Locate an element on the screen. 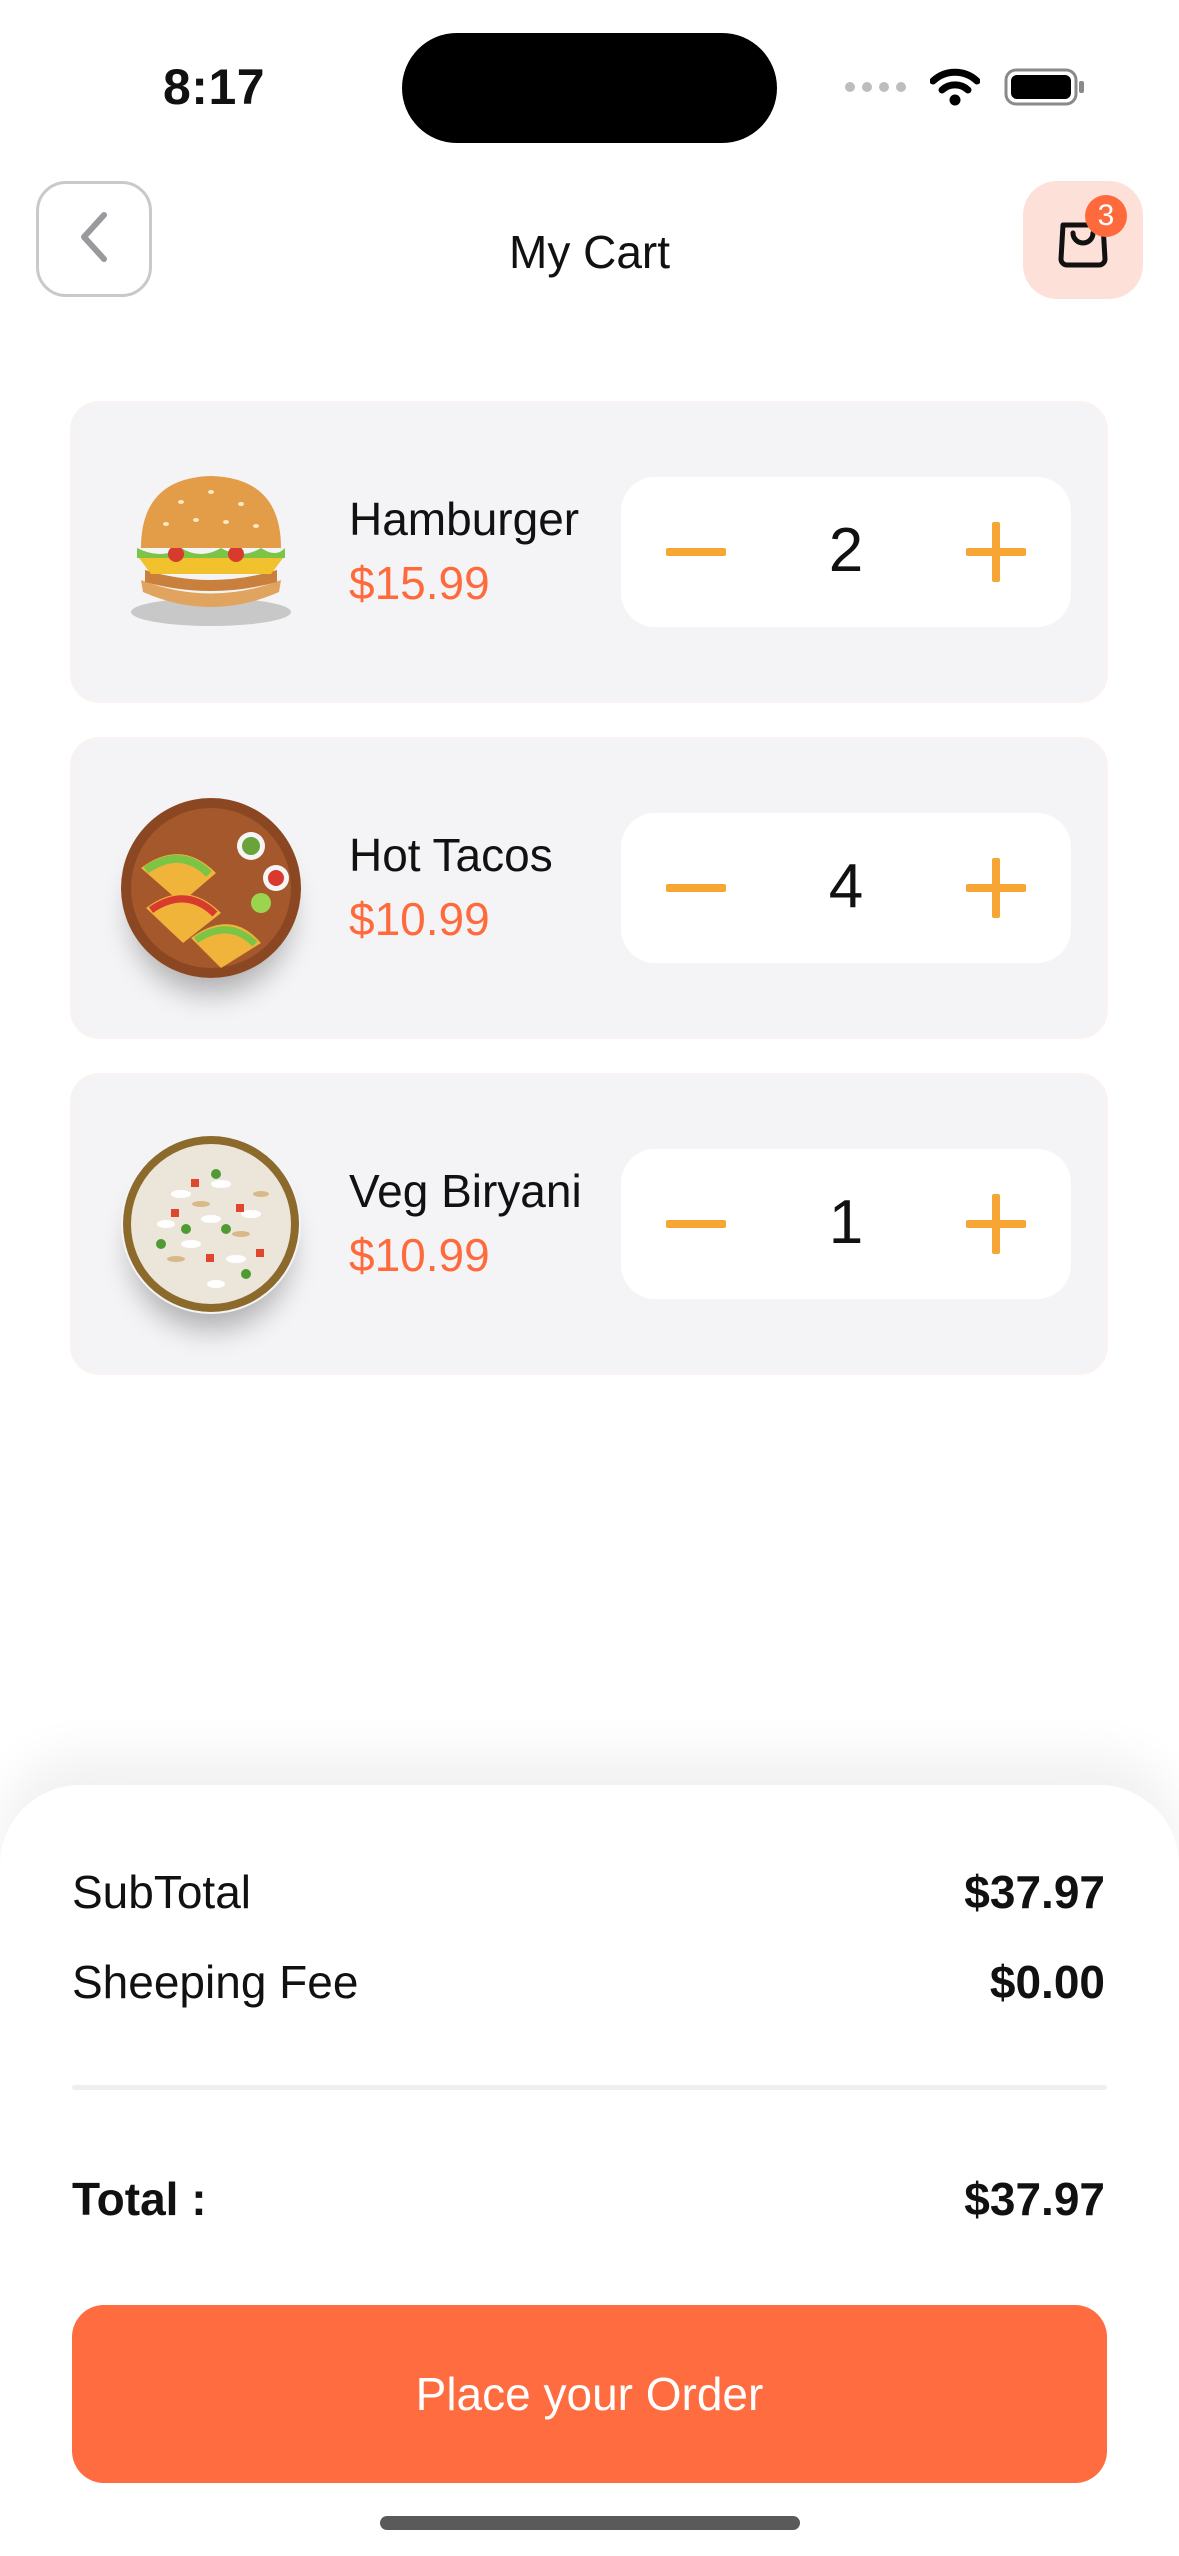 Image resolution: width=1179 pixels, height=2556 pixels. quantity-stepper: 4 is located at coordinates (846, 888).